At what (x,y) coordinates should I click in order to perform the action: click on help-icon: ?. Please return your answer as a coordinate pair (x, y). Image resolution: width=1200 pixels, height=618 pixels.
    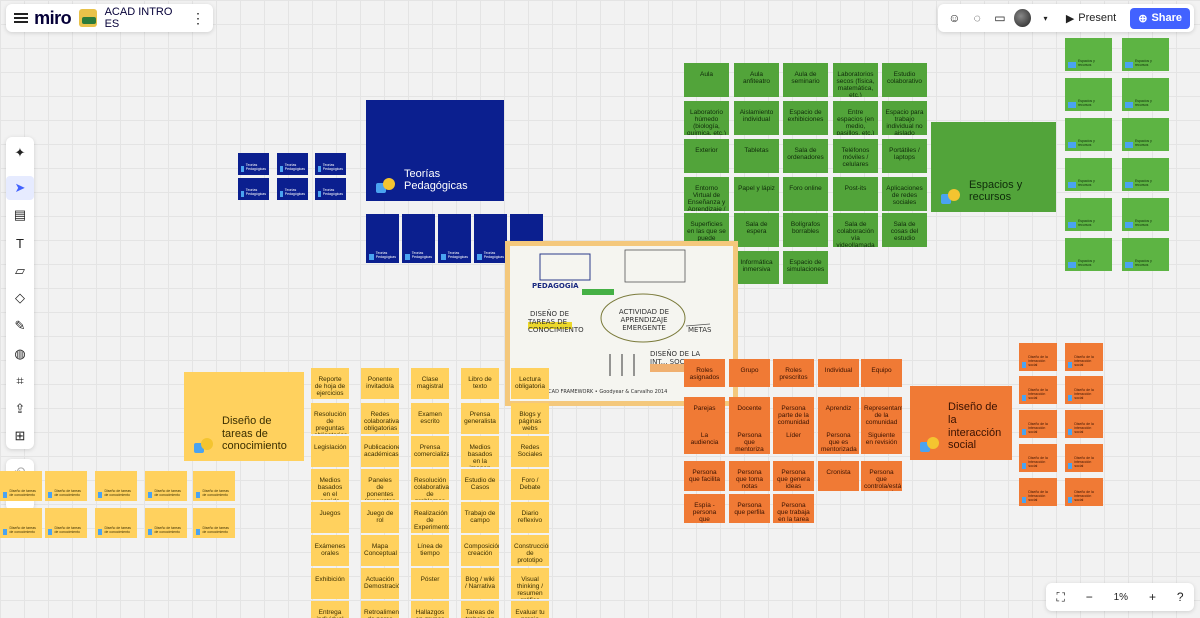
    Looking at the image, I should click on (1180, 597).